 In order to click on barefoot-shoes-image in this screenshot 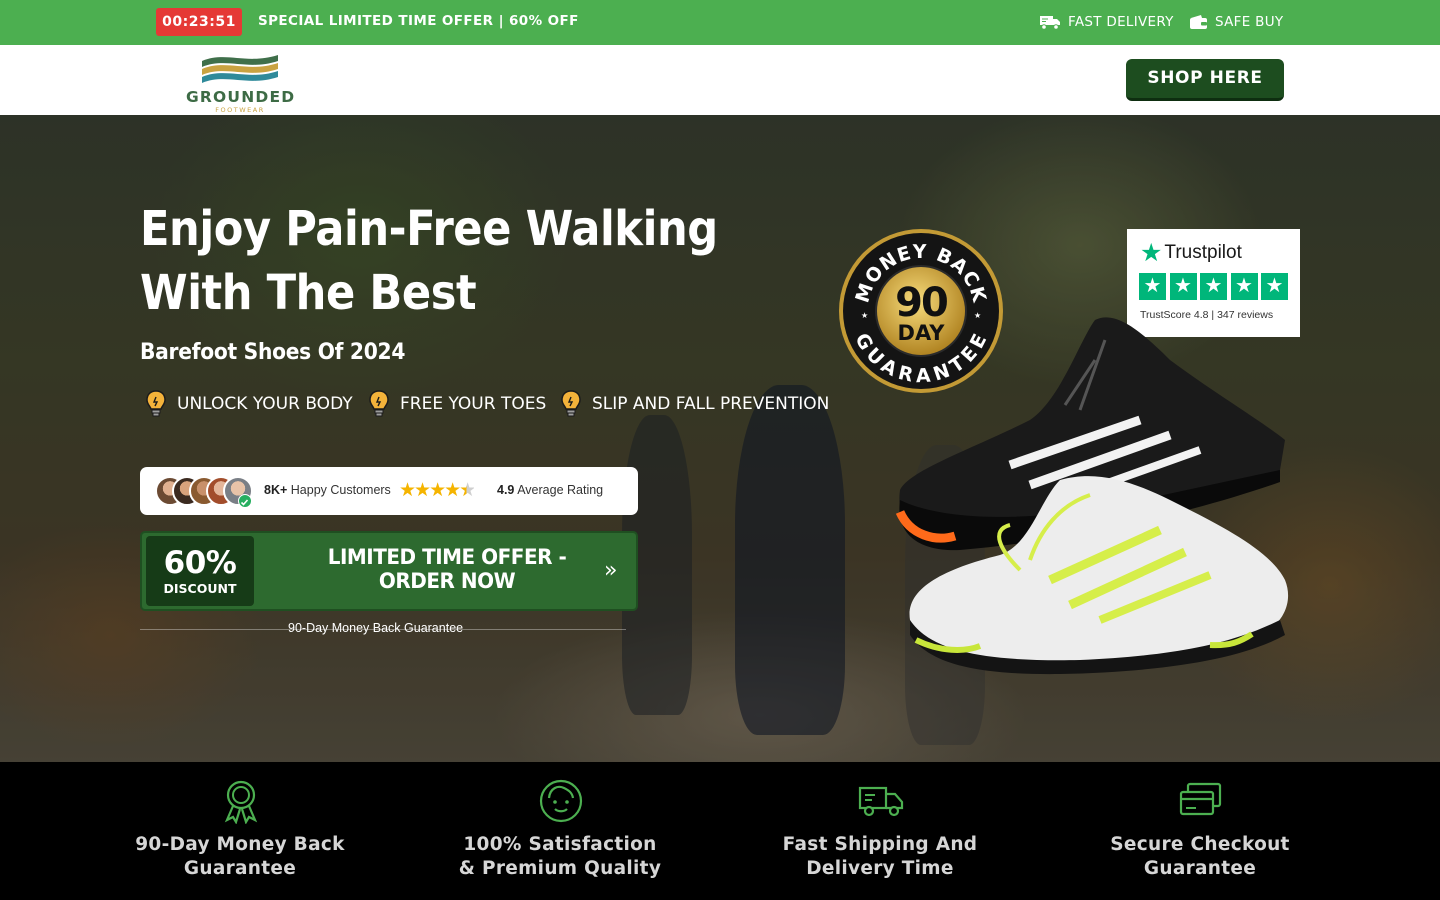, I will do `click(1092, 496)`.